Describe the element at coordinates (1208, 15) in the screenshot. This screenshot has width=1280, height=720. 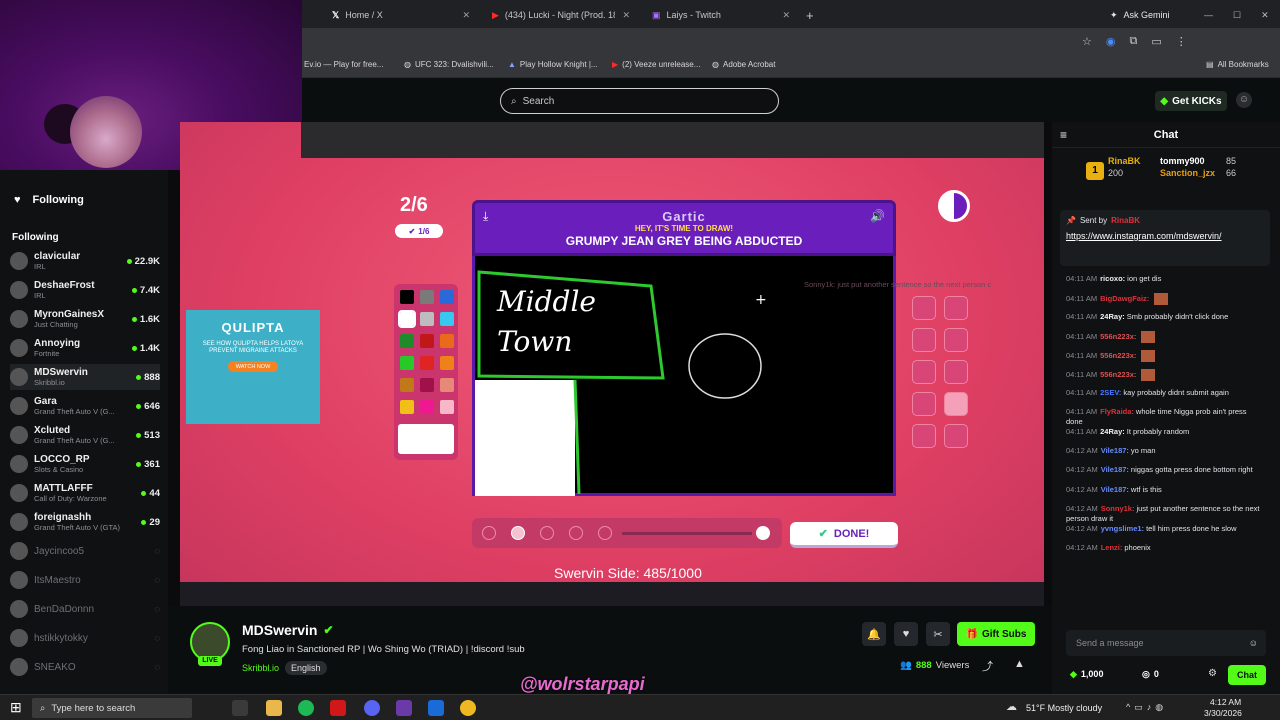
I see `minimize-icon: —` at that location.